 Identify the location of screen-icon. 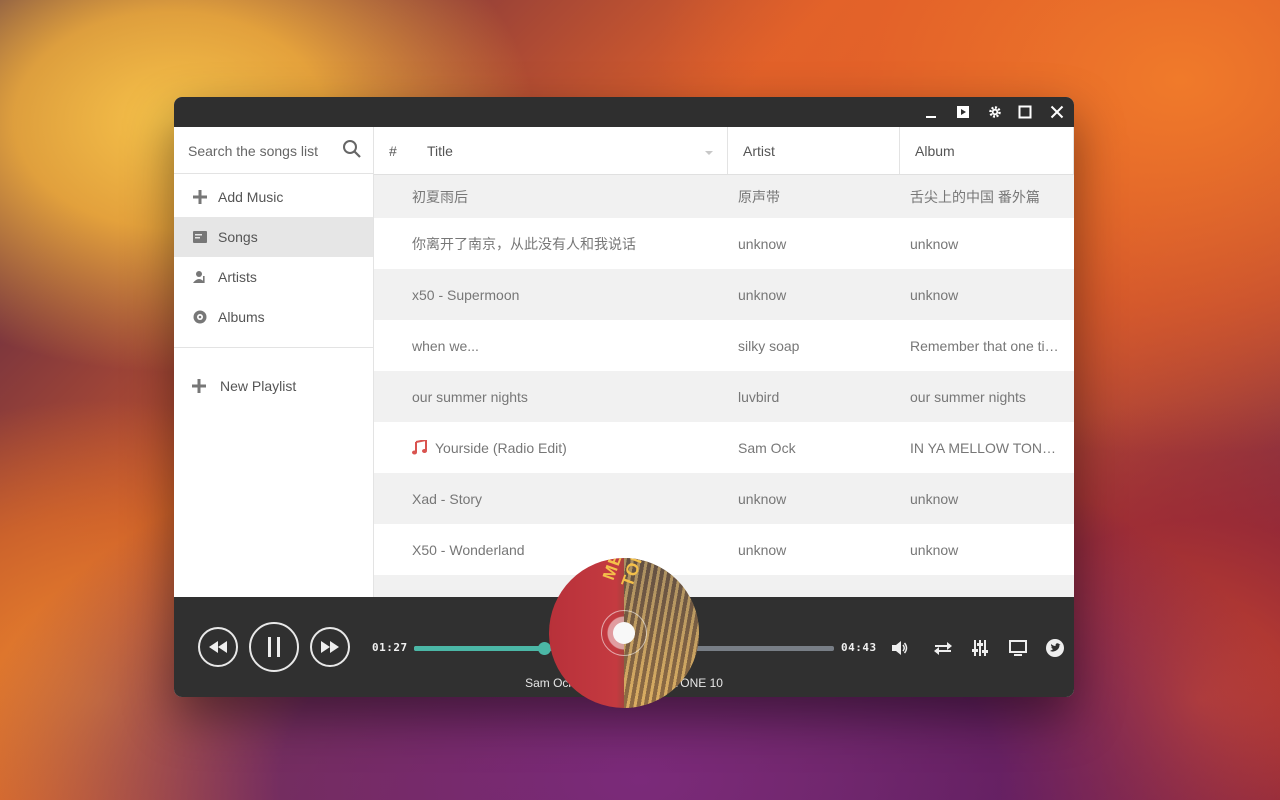
(1018, 648).